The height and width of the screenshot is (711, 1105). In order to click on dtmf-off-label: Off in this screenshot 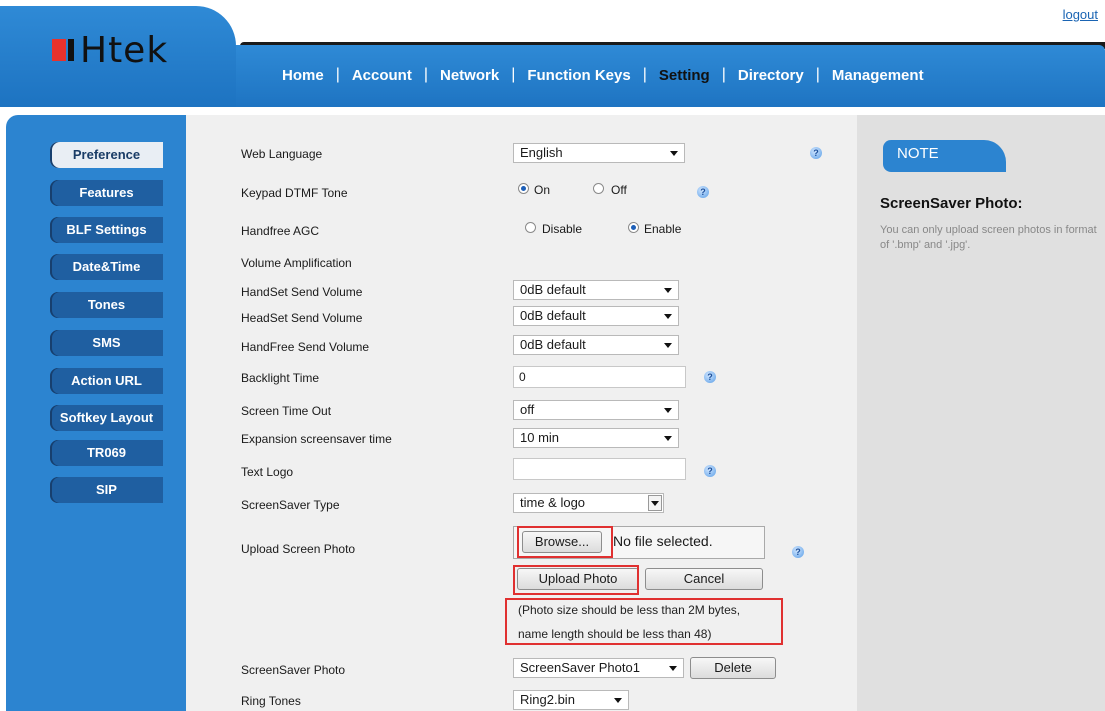, I will do `click(619, 190)`.